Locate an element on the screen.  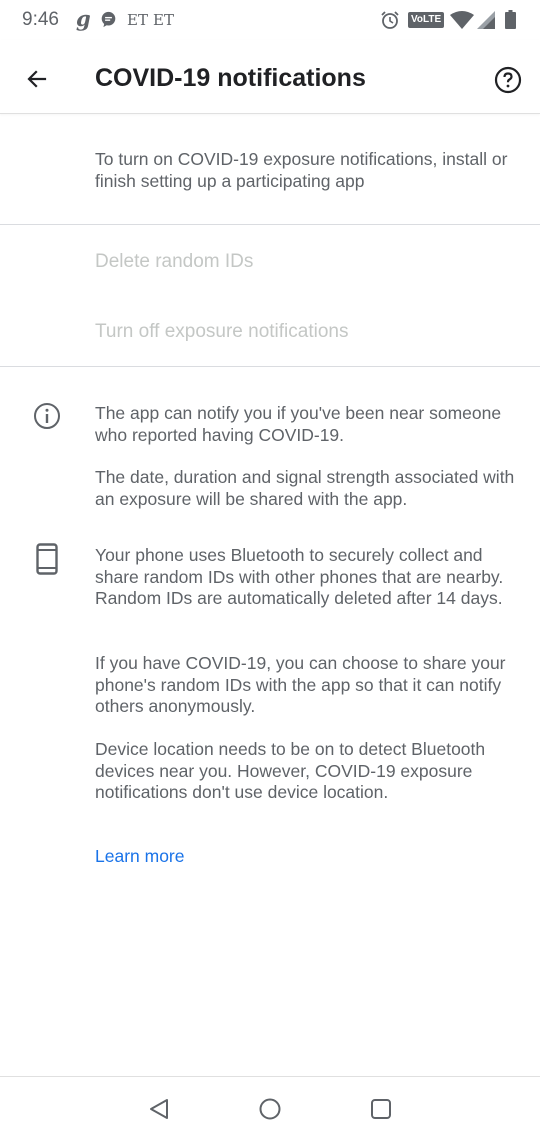
system-nav-bar is located at coordinates (270, 1108).